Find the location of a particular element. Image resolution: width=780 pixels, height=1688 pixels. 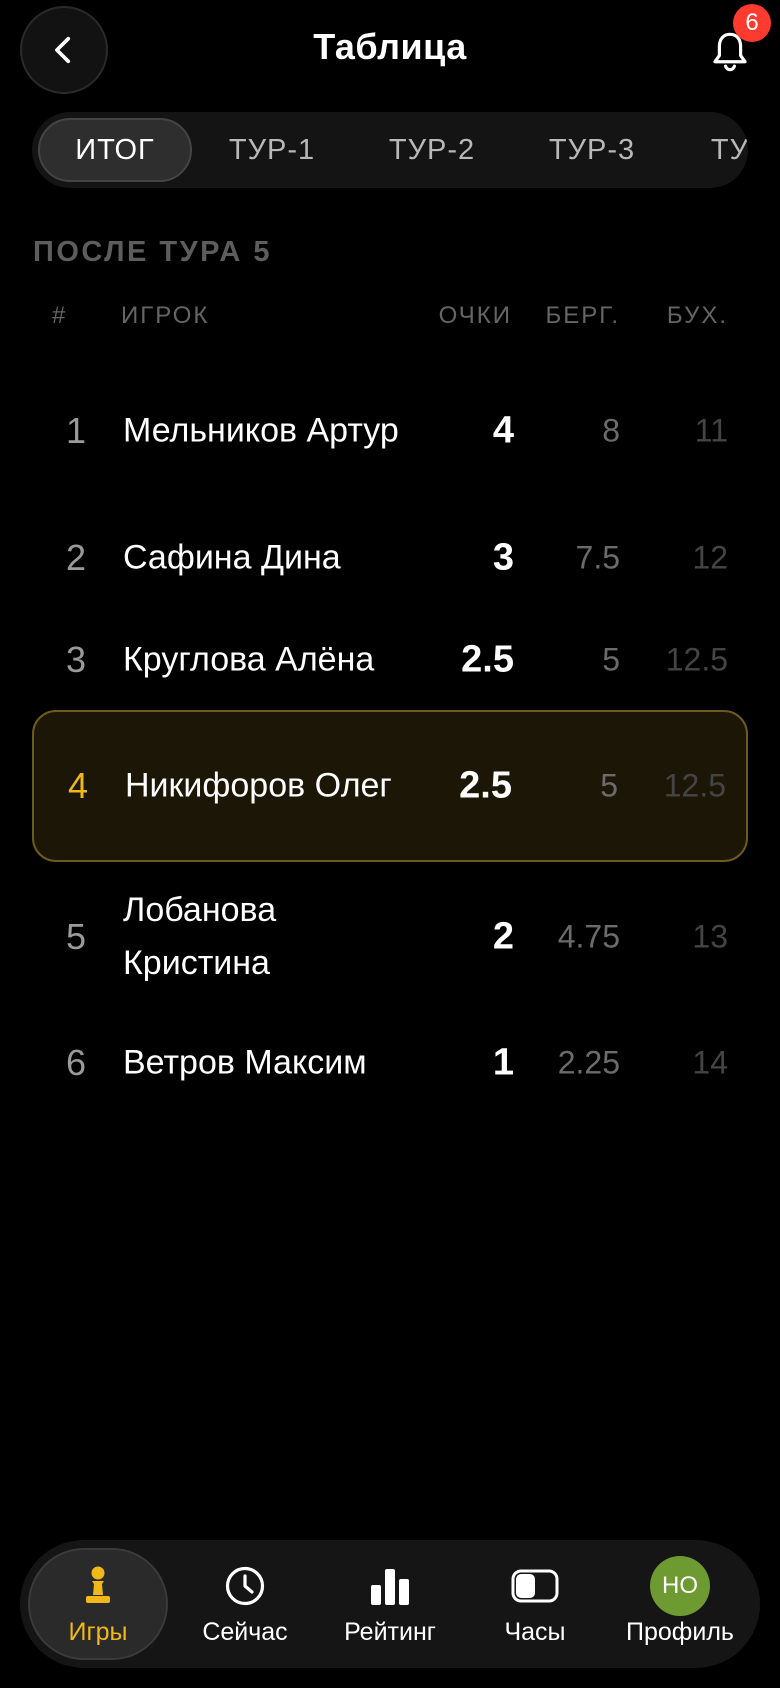

nav-label: Часы is located at coordinates (535, 1631).